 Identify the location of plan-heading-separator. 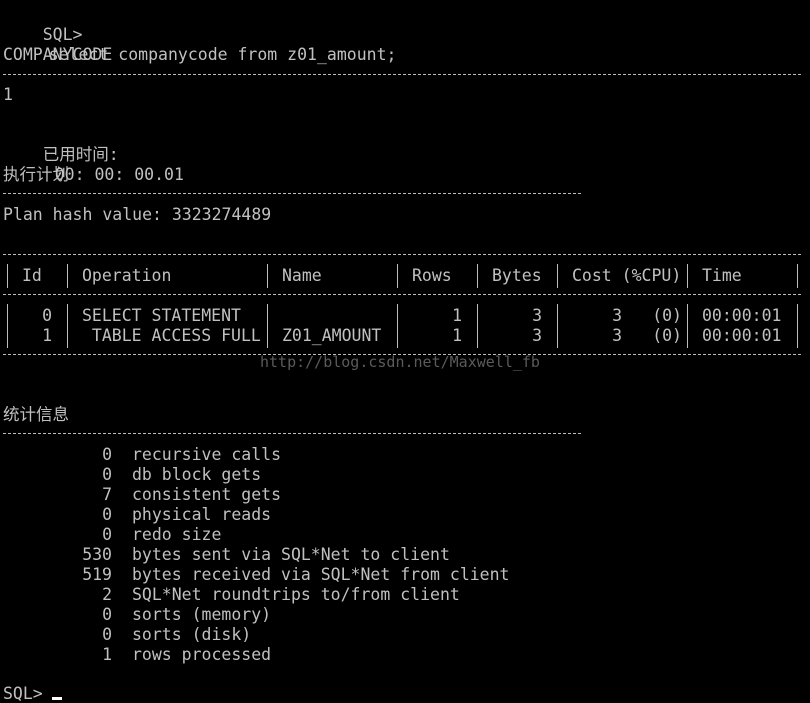
(292, 193).